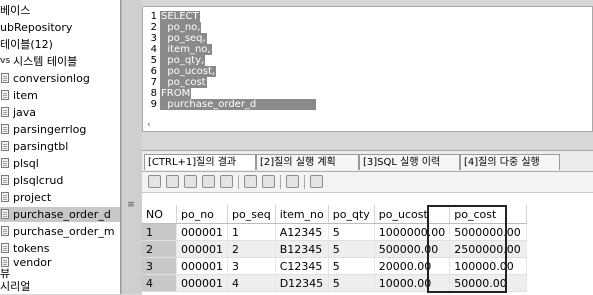  What do you see at coordinates (302, 266) in the screenshot?
I see `cell-item-no: C12345` at bounding box center [302, 266].